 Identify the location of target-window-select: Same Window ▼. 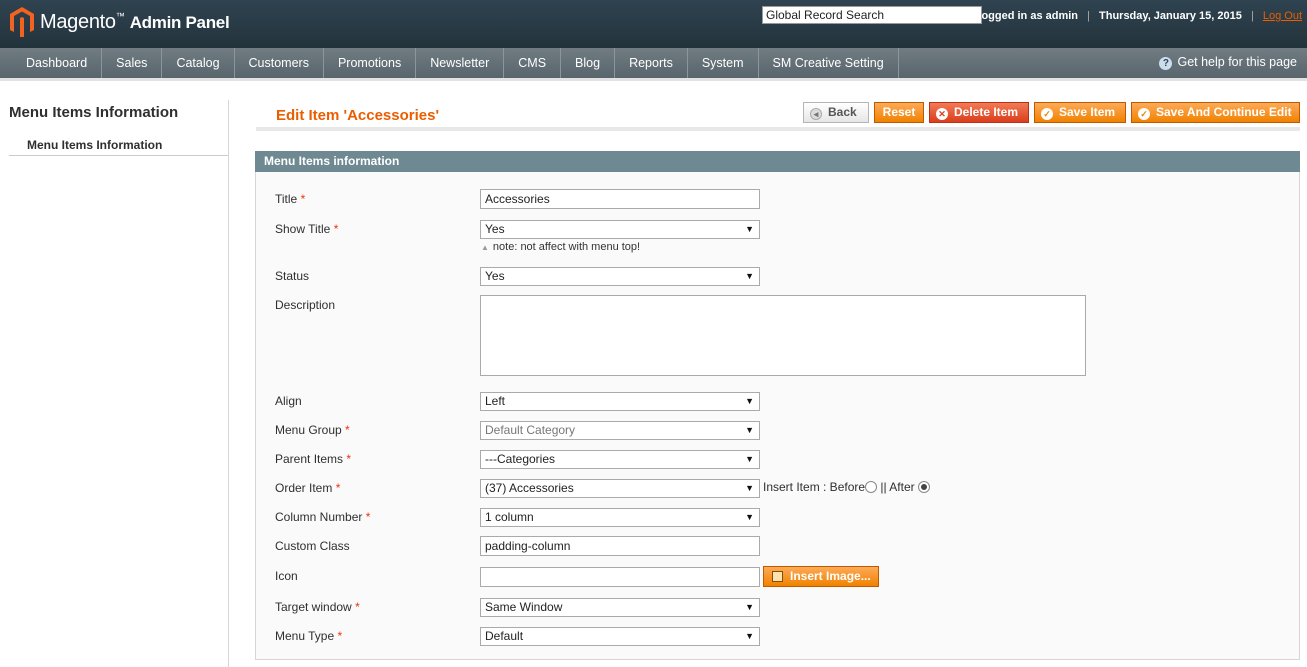
(620, 607).